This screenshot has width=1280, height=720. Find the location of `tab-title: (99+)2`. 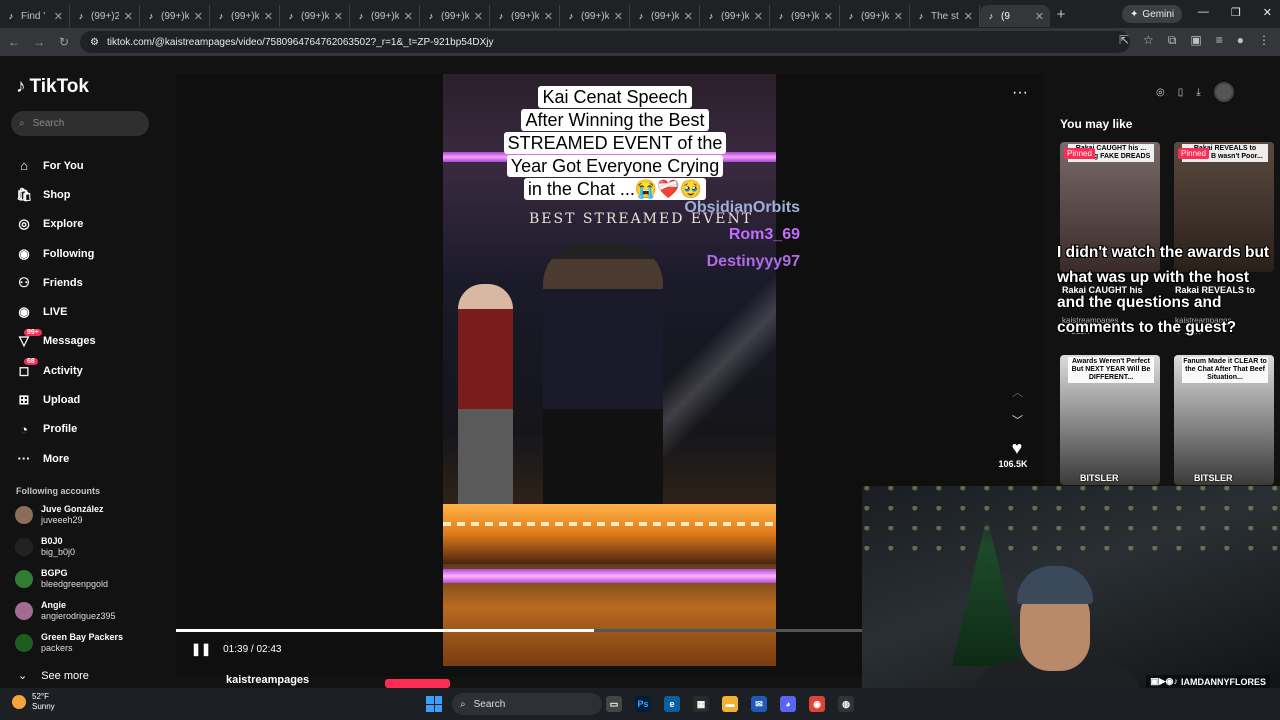

tab-title: (99+)2 is located at coordinates (105, 16).